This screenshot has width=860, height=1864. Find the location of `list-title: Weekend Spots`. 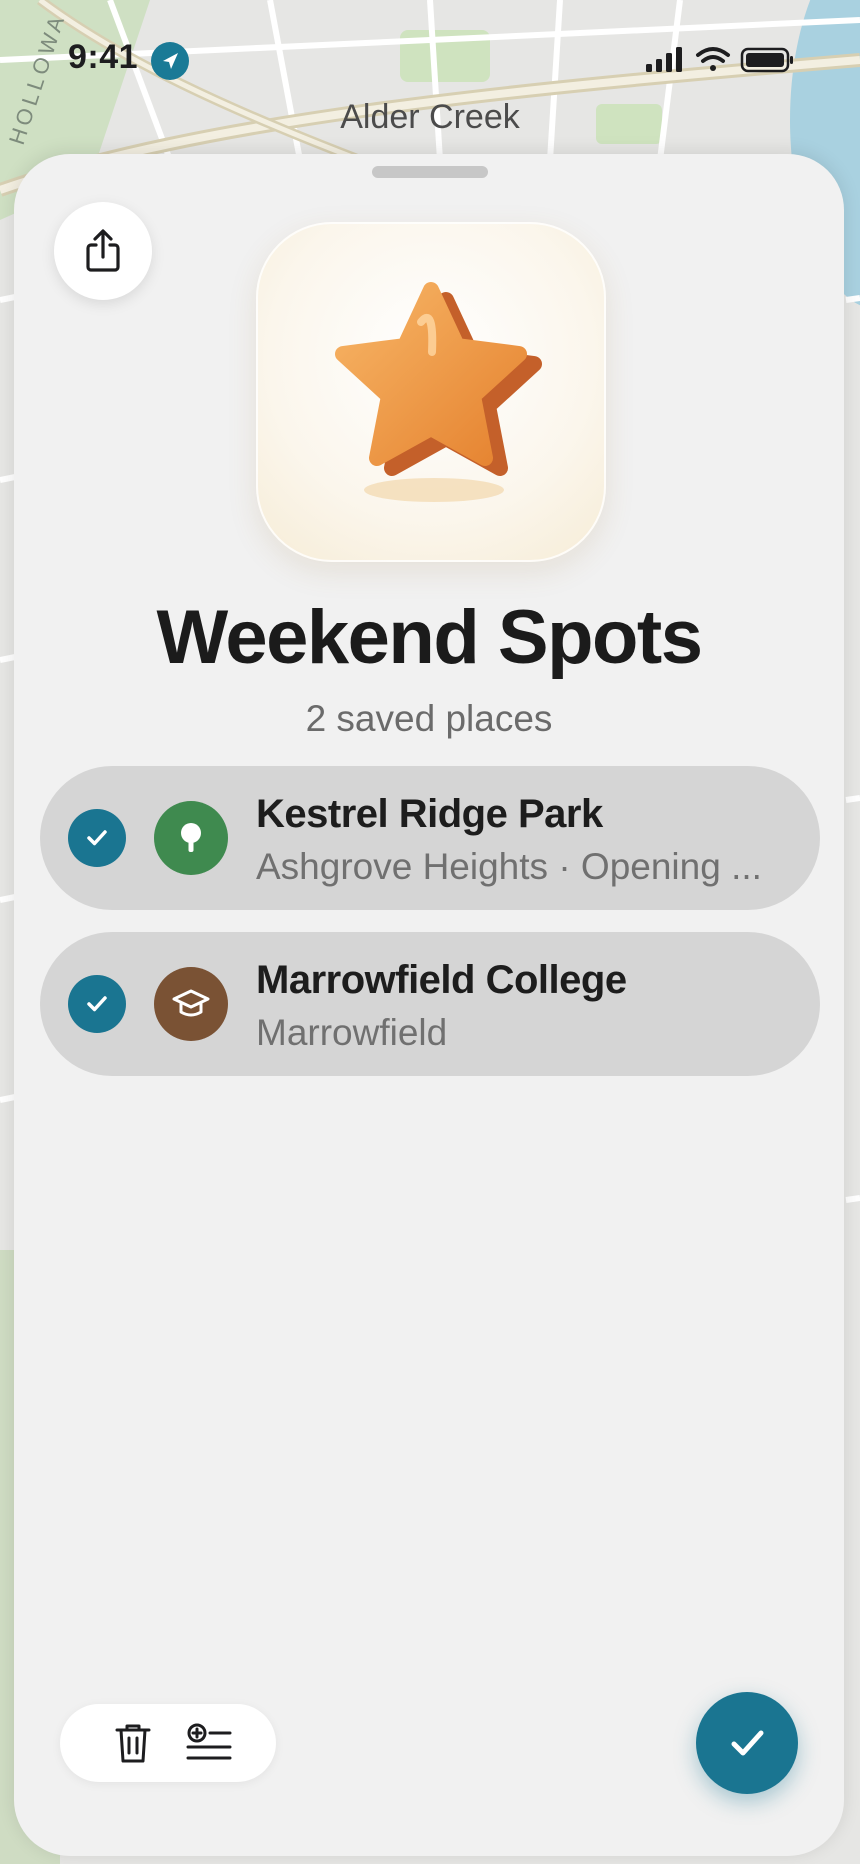

list-title: Weekend Spots is located at coordinates (429, 637).